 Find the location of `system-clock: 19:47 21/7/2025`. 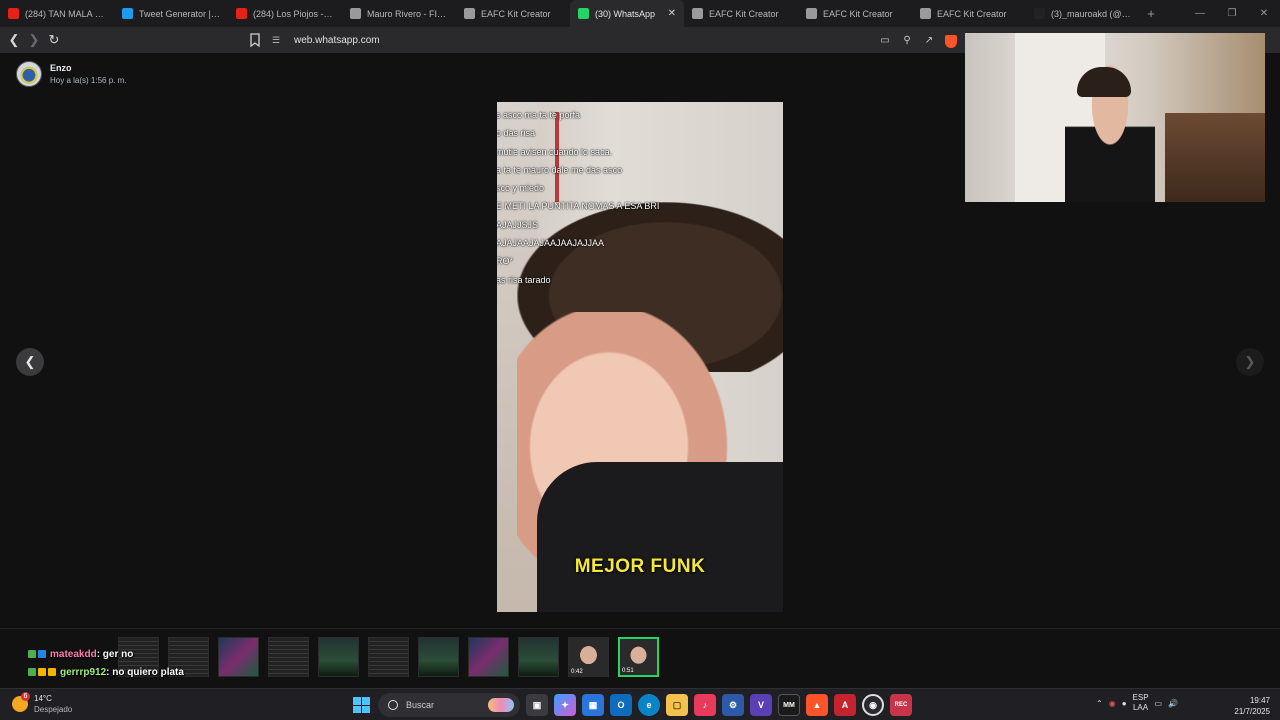

system-clock: 19:47 21/7/2025 is located at coordinates (1246, 706).